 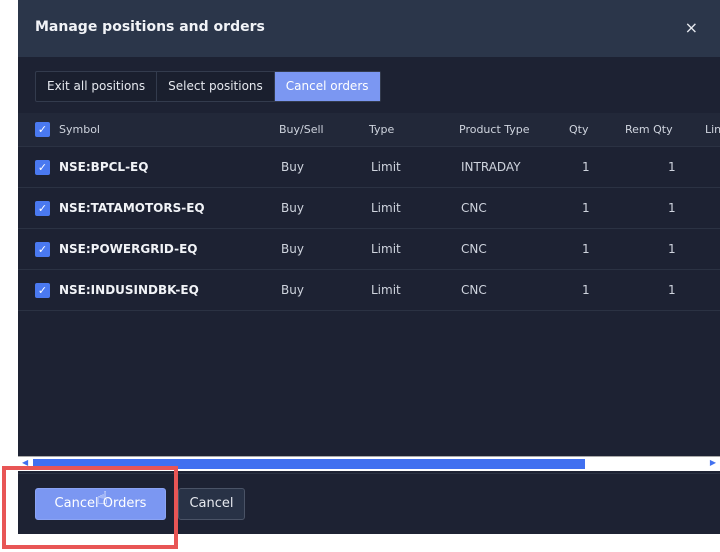 I want to click on col-limit: Lin, so click(x=712, y=129).